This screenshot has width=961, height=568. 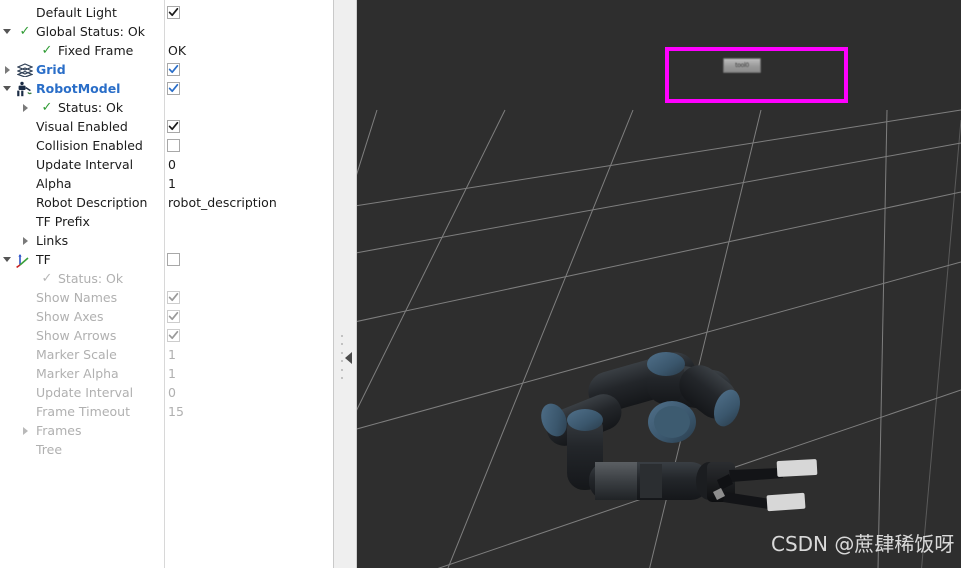 I want to click on property-label: Global Status: Ok, so click(x=90, y=31).